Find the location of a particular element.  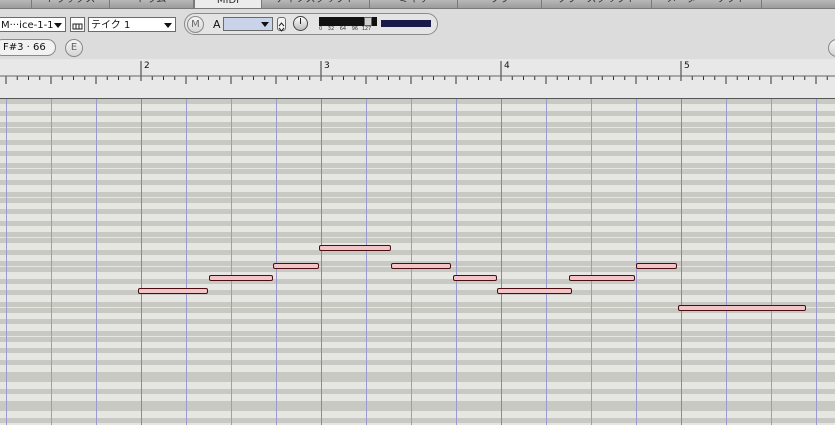

bar-number-5: 5 is located at coordinates (687, 66).